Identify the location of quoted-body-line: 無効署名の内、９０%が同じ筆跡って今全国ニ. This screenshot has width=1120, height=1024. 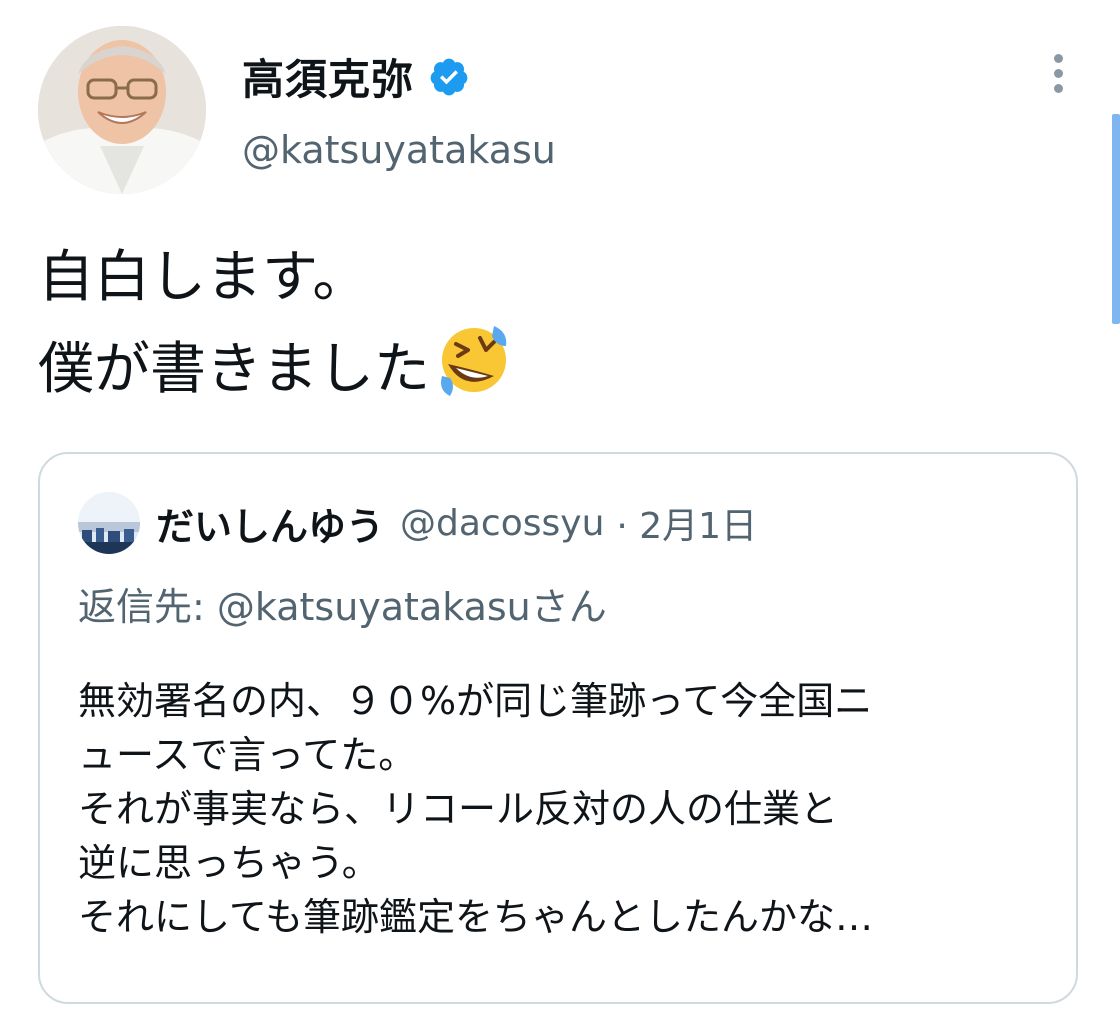
(475, 701).